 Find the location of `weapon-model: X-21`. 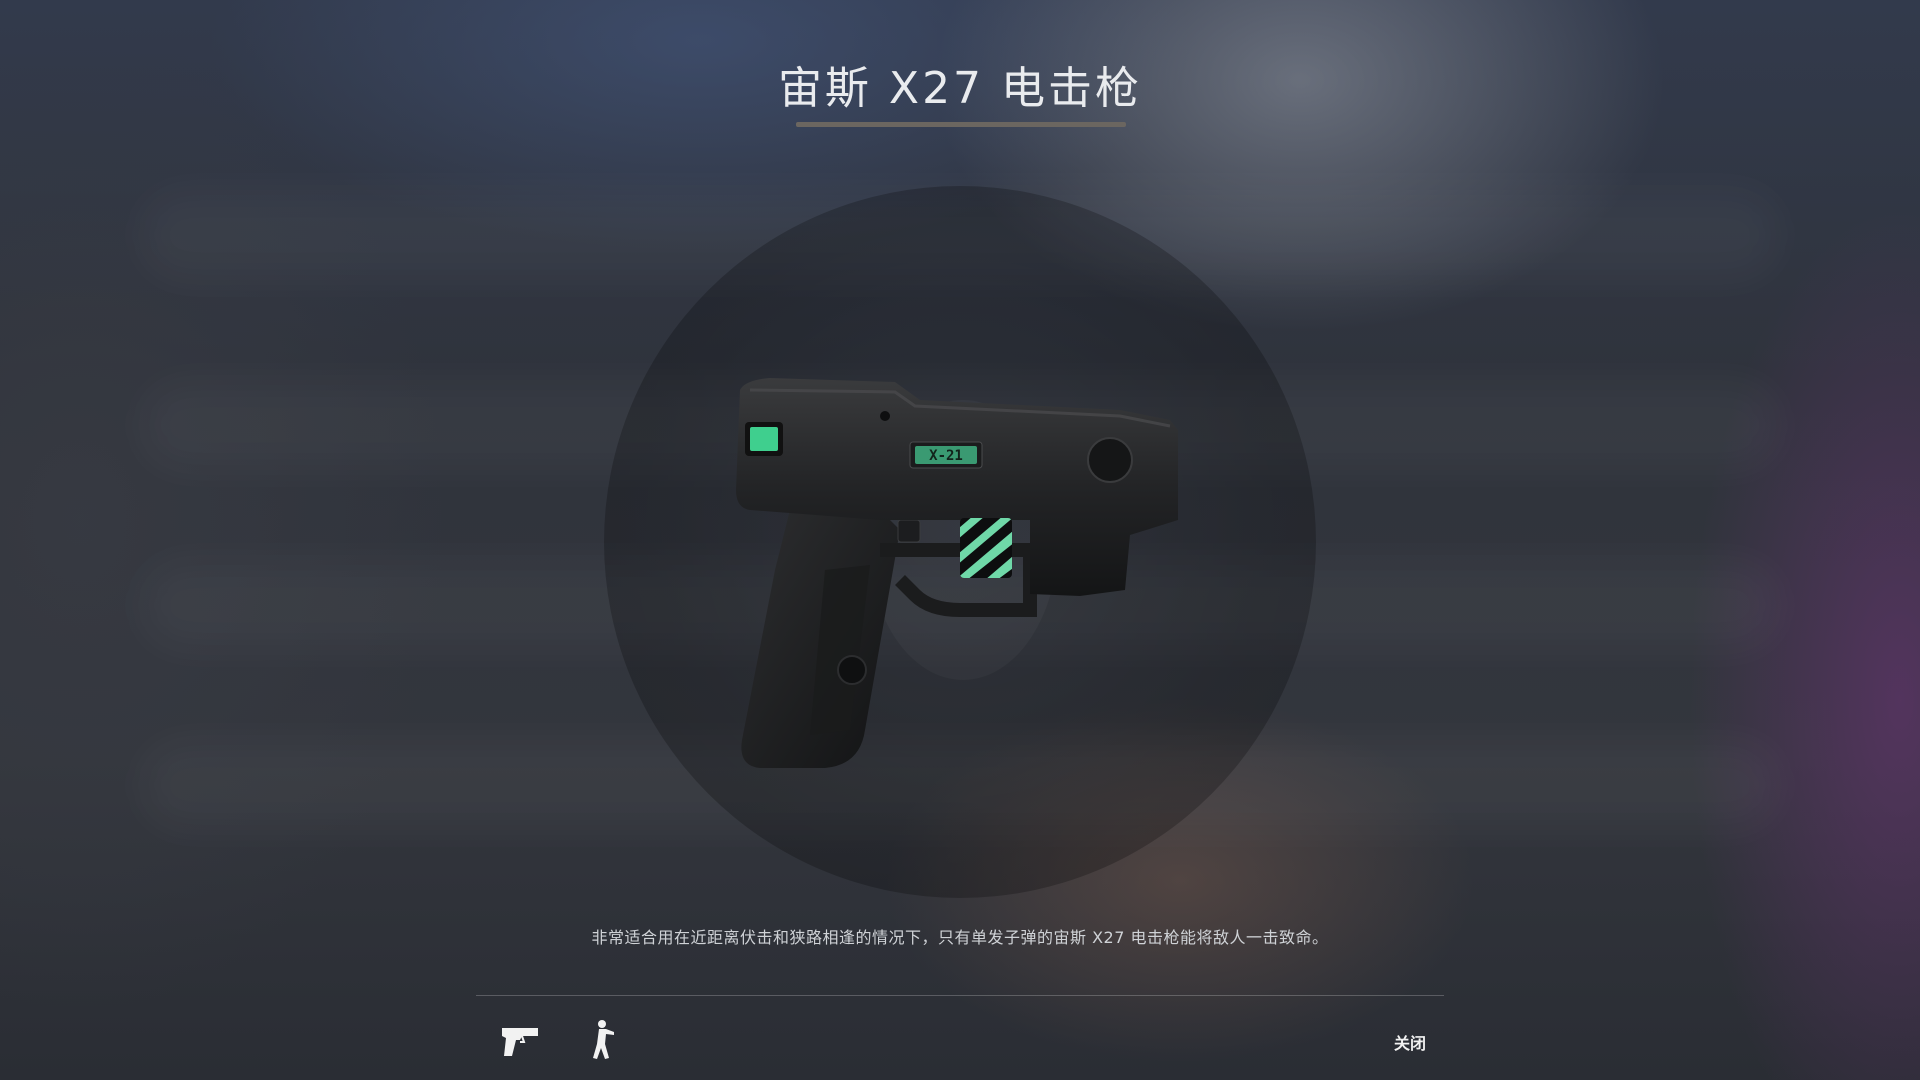

weapon-model: X-21 is located at coordinates (965, 575).